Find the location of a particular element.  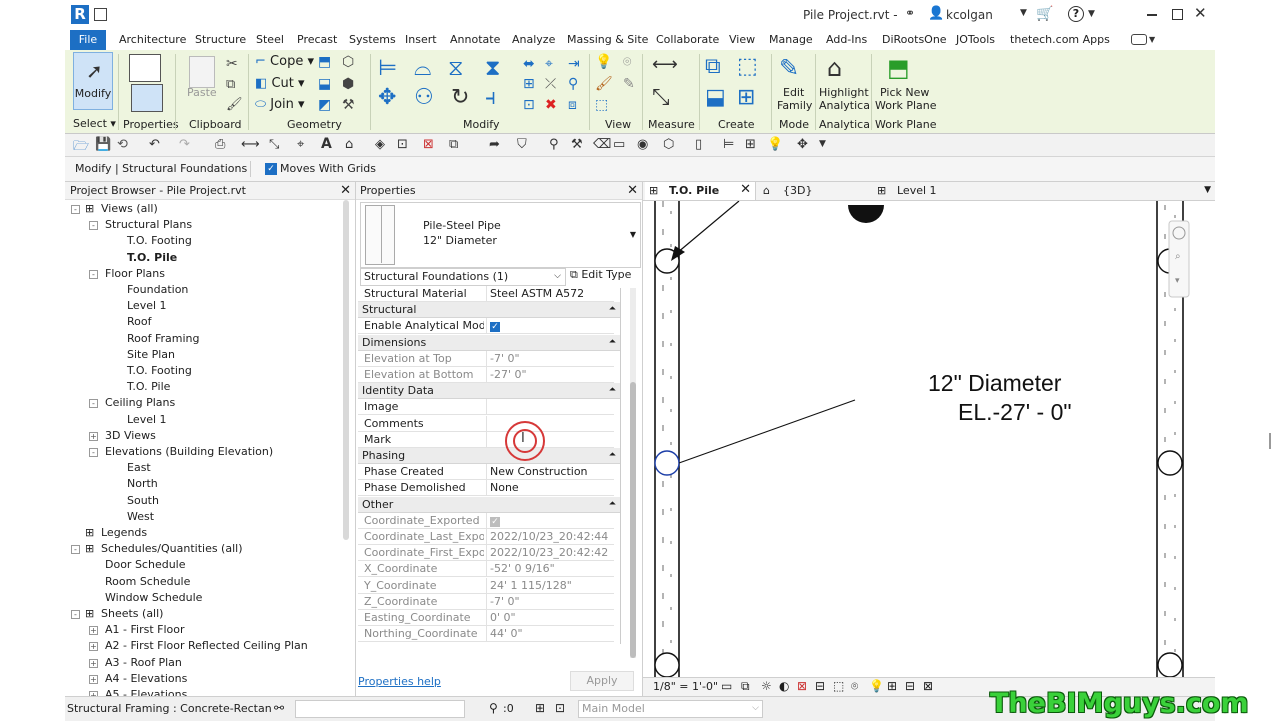

edit-type-button: ⧉ Edit Type is located at coordinates (600, 275).